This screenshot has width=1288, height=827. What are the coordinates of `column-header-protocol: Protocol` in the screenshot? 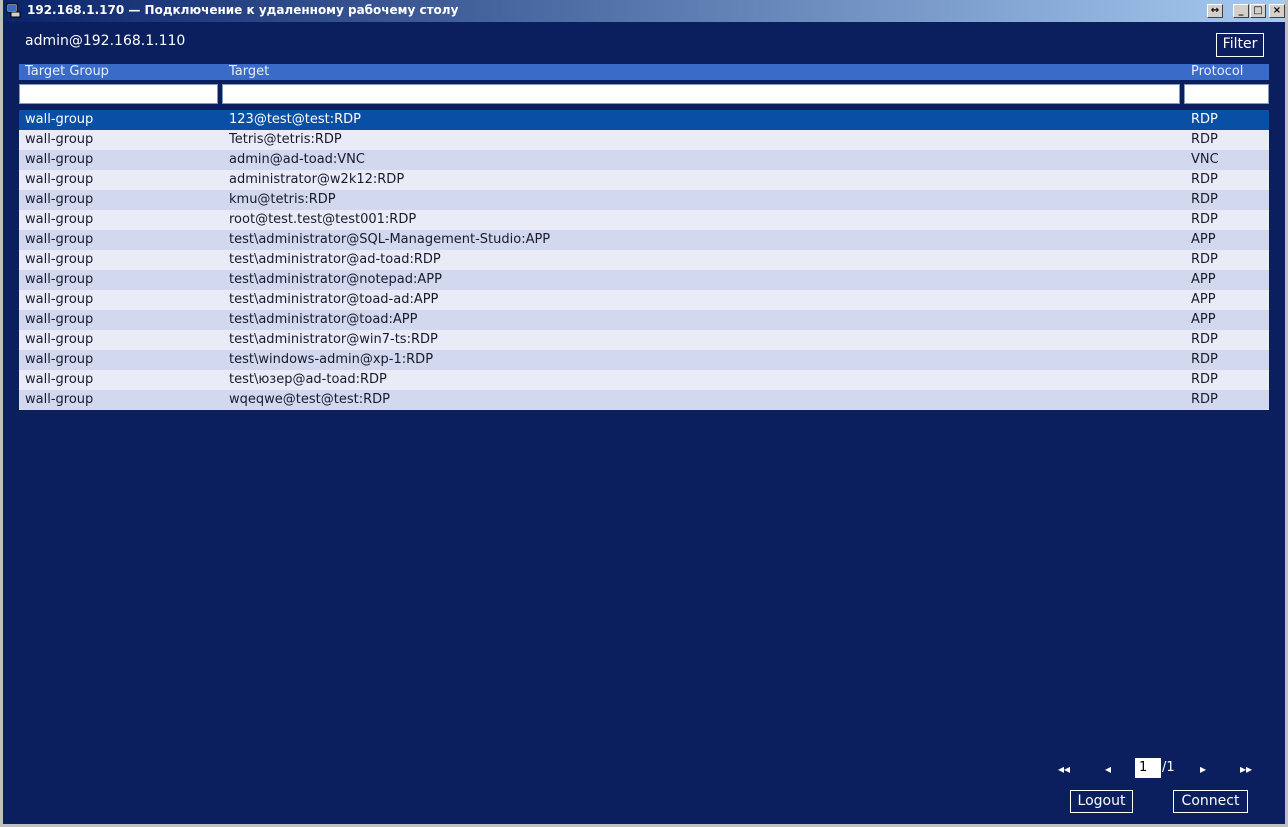 It's located at (1217, 72).